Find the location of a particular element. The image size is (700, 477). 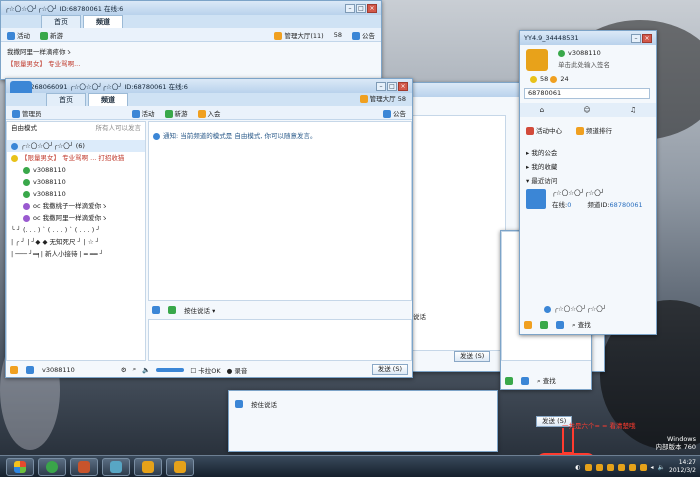

admin-button: 管理员 is located at coordinates (27, 113).